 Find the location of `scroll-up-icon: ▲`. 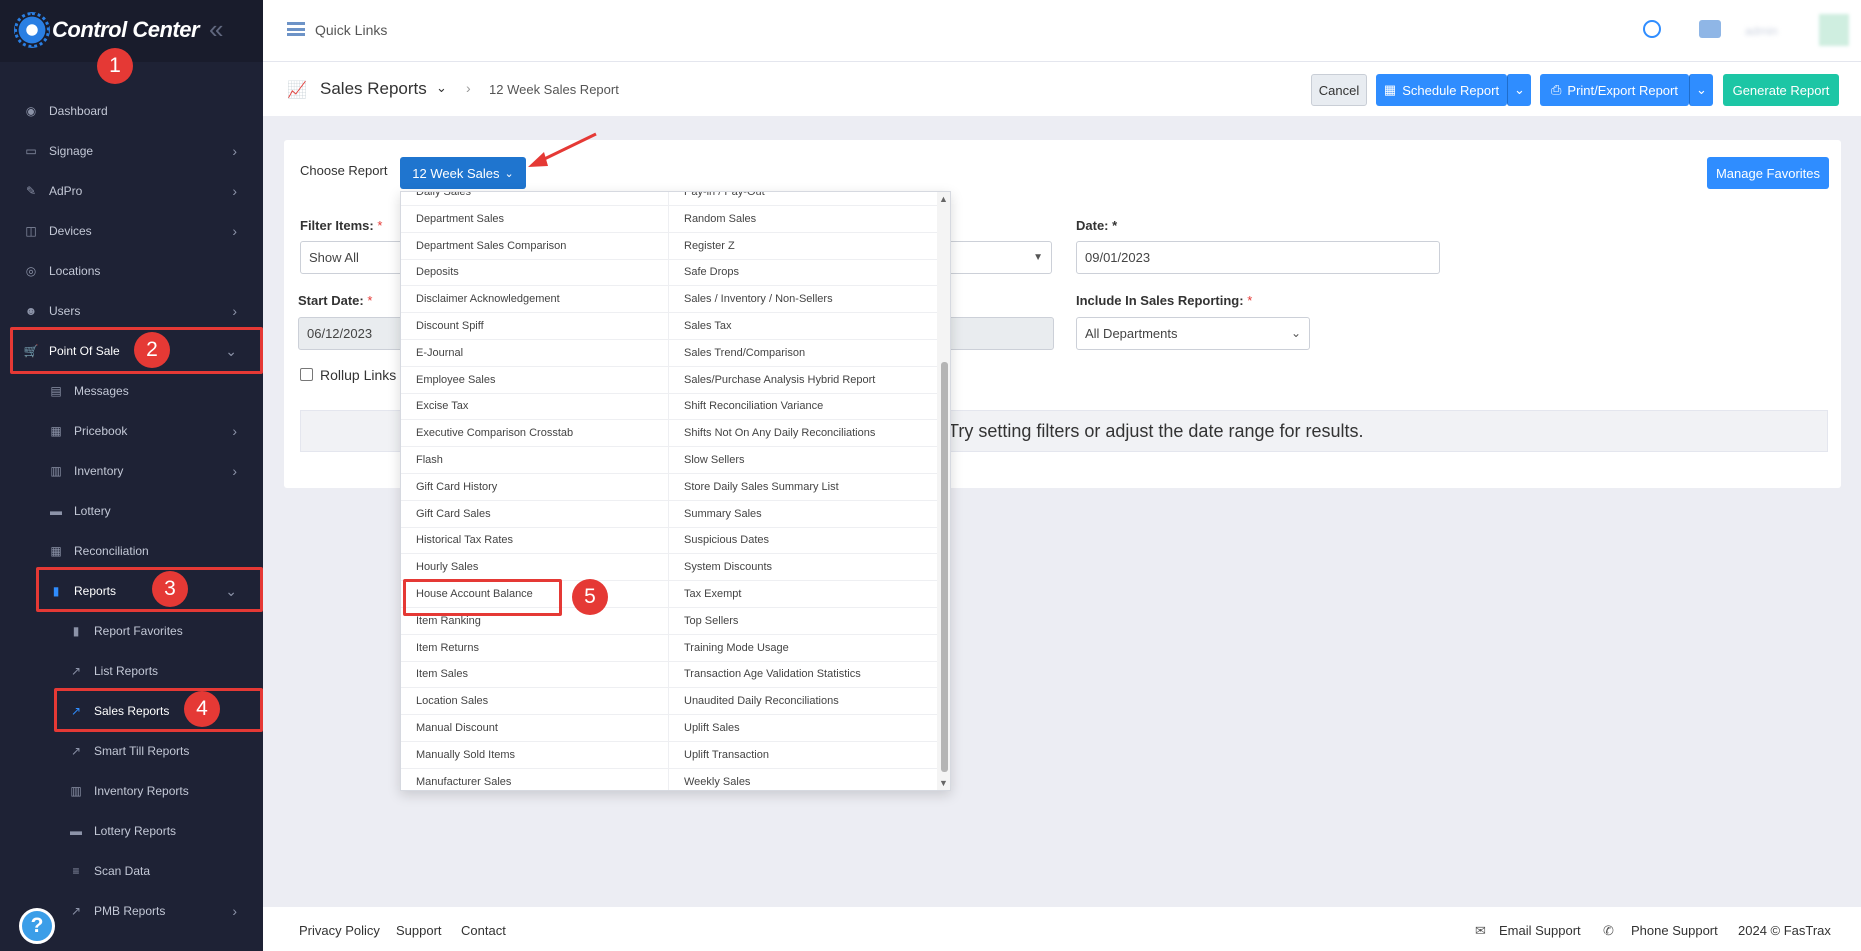

scroll-up-icon: ▲ is located at coordinates (943, 199).